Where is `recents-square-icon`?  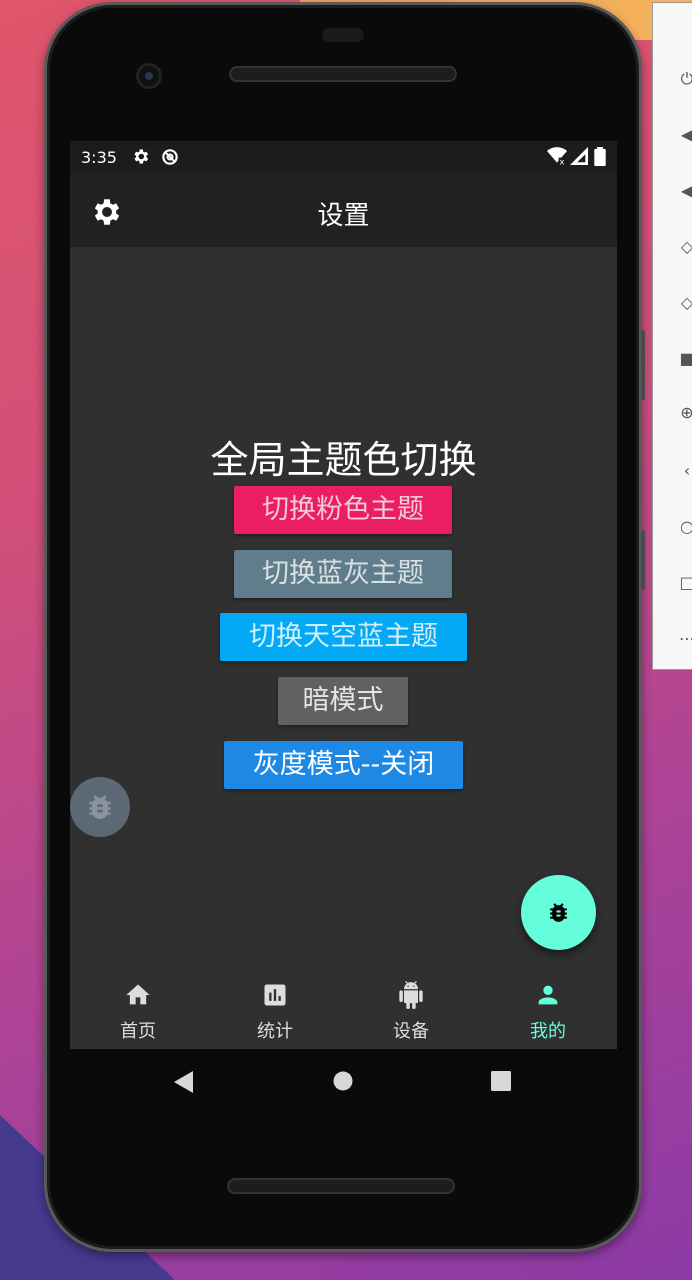 recents-square-icon is located at coordinates (501, 1081).